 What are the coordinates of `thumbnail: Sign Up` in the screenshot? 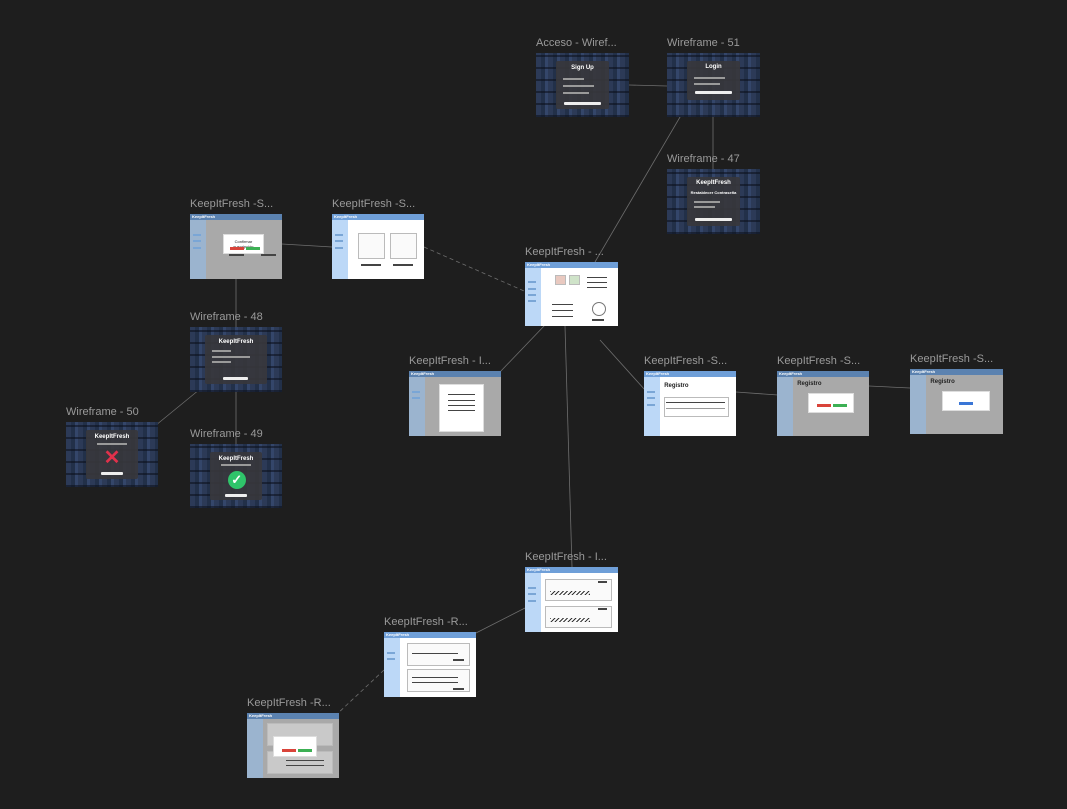 It's located at (582, 85).